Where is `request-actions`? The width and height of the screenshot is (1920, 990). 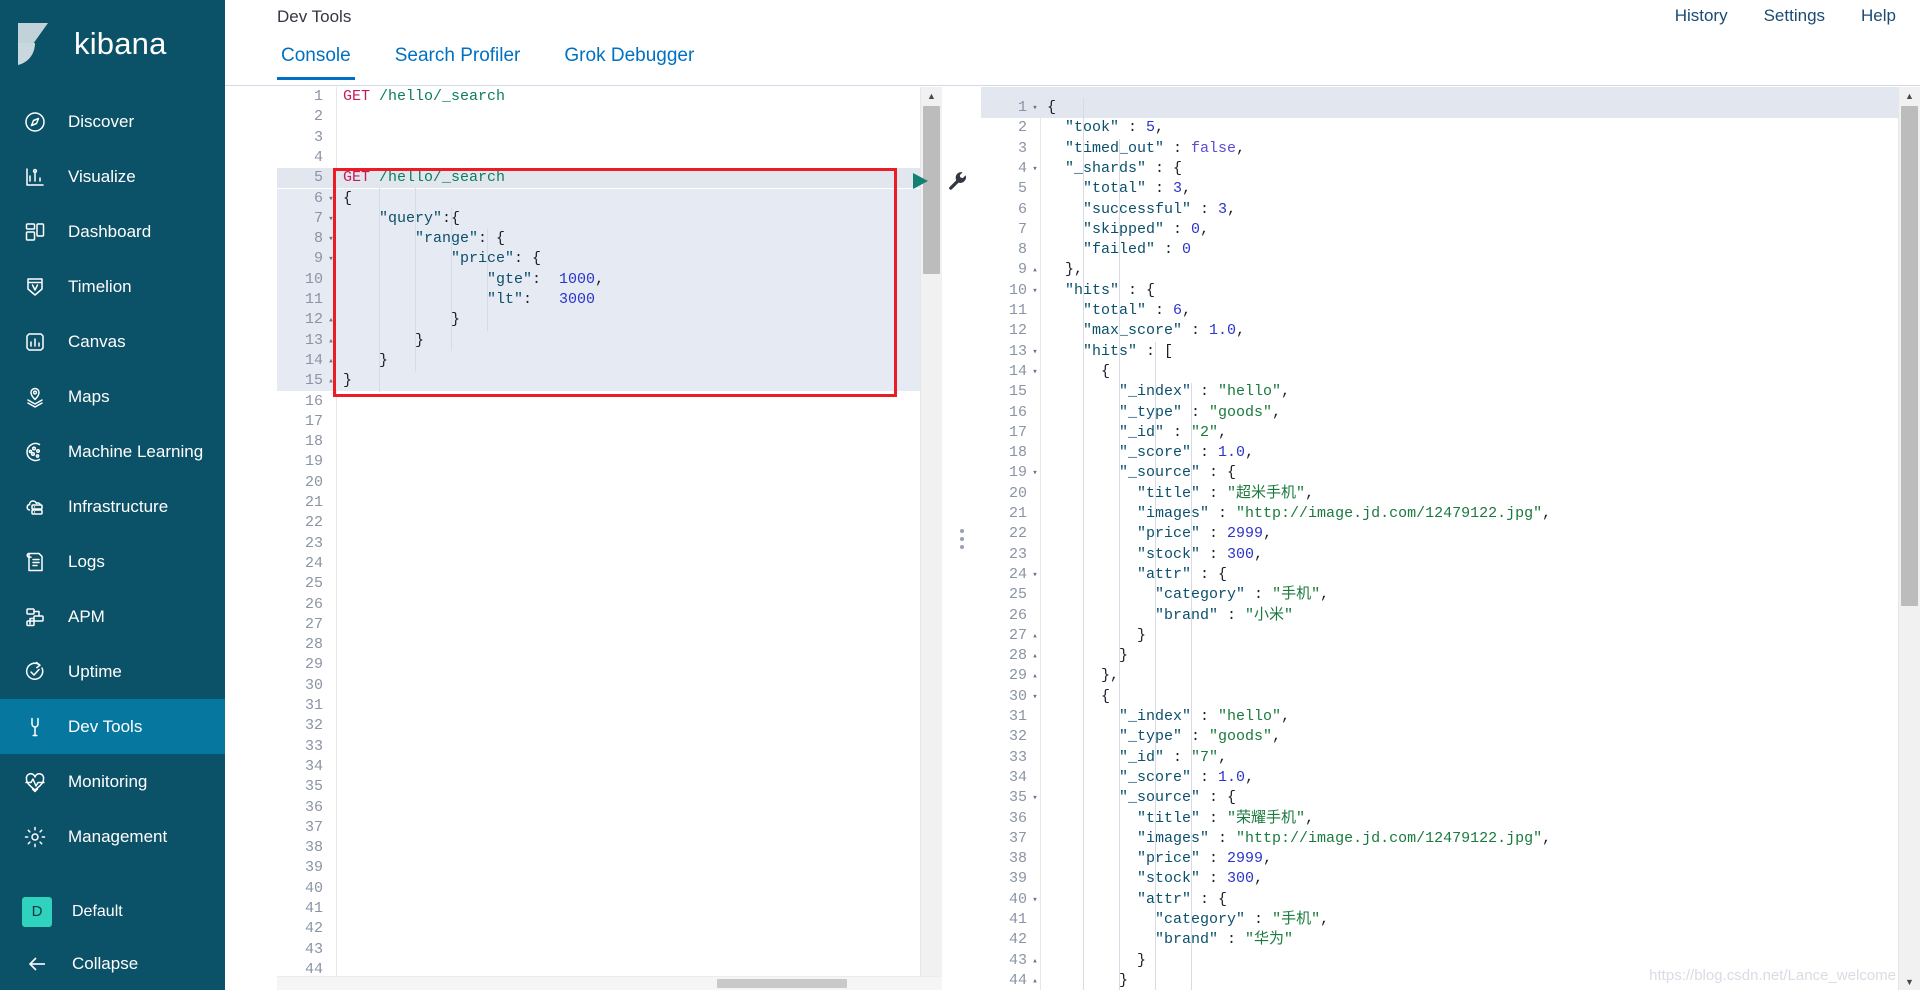 request-actions is located at coordinates (939, 181).